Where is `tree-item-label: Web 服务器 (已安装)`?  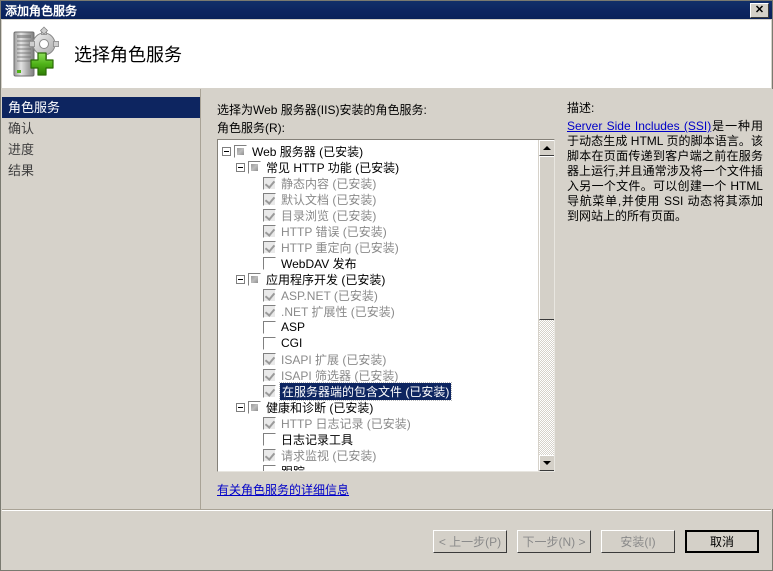
tree-item-label: Web 服务器 (已安装) is located at coordinates (308, 151).